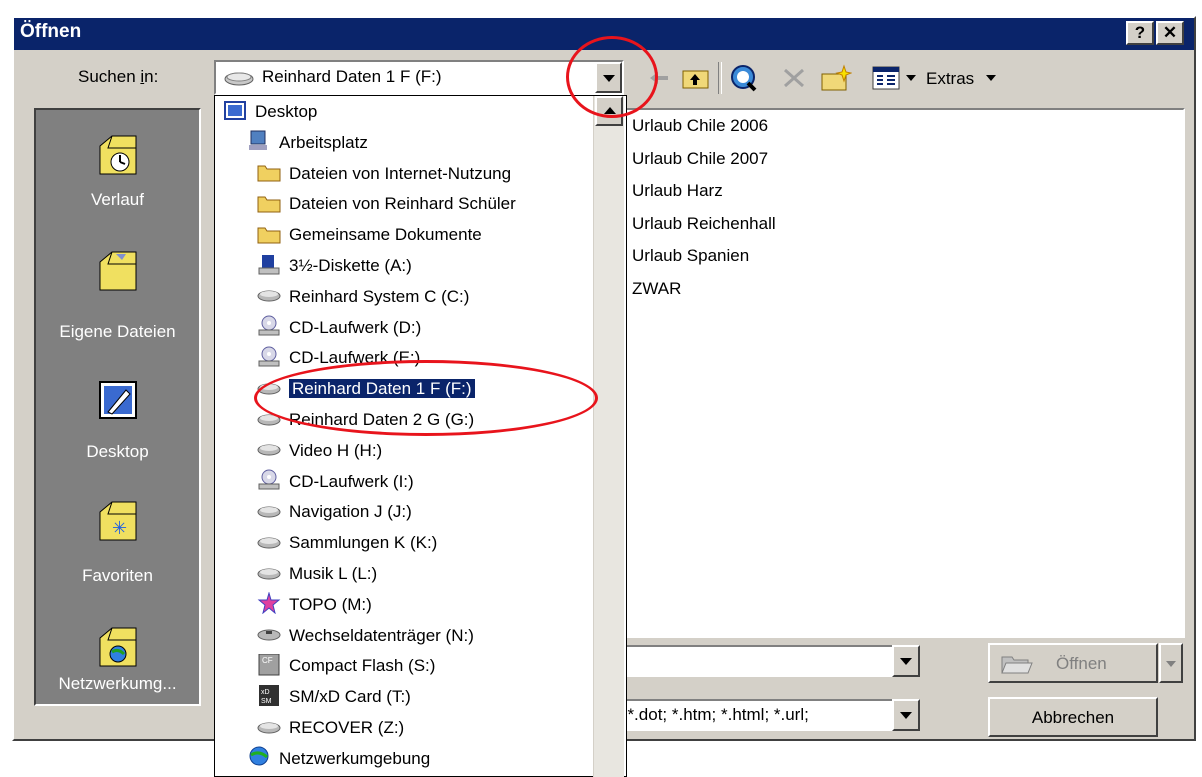 The width and height of the screenshot is (1202, 777). What do you see at coordinates (379, 296) in the screenshot?
I see `dropdown-item-label: Reinhard System C (C:)` at bounding box center [379, 296].